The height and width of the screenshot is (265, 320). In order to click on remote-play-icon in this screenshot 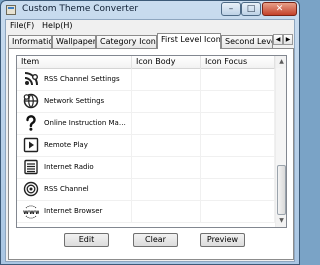, I will do `click(31, 145)`.